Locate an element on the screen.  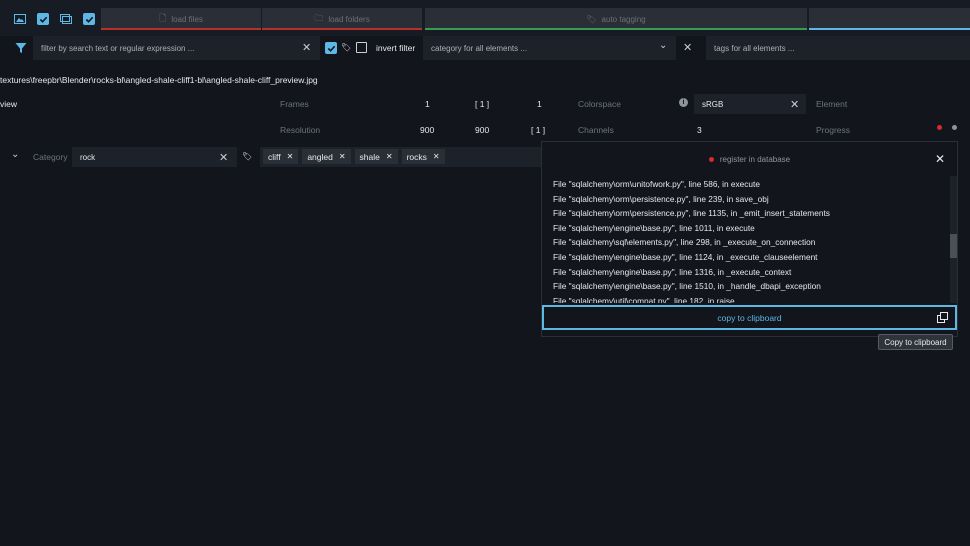
copy-button-label: copy to clipboard is located at coordinates (749, 317).